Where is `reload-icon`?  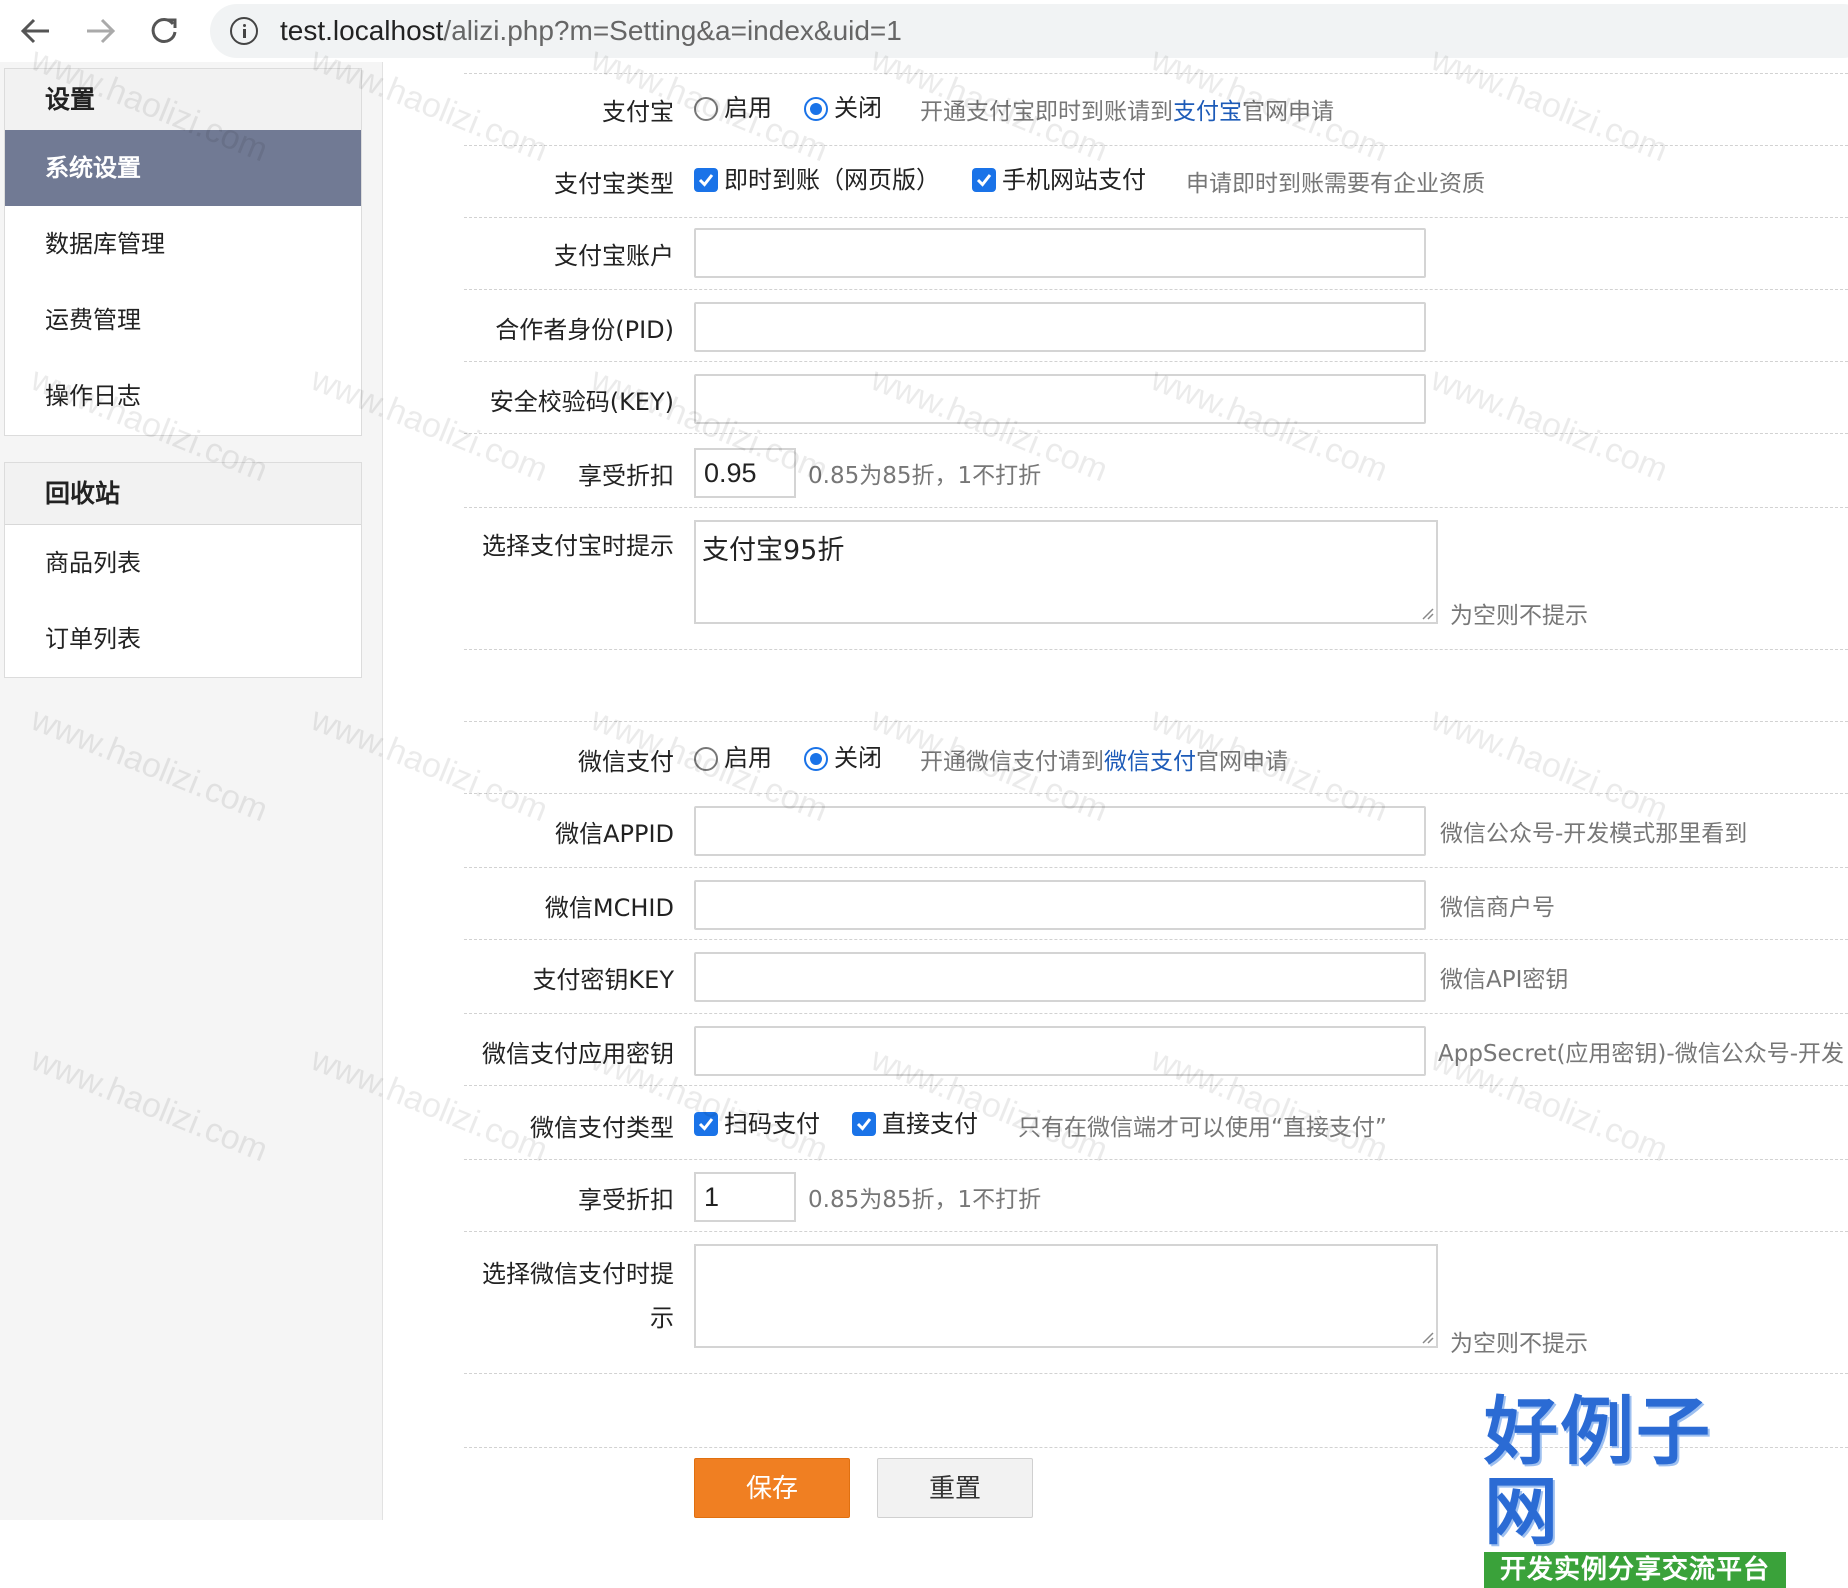 reload-icon is located at coordinates (164, 31).